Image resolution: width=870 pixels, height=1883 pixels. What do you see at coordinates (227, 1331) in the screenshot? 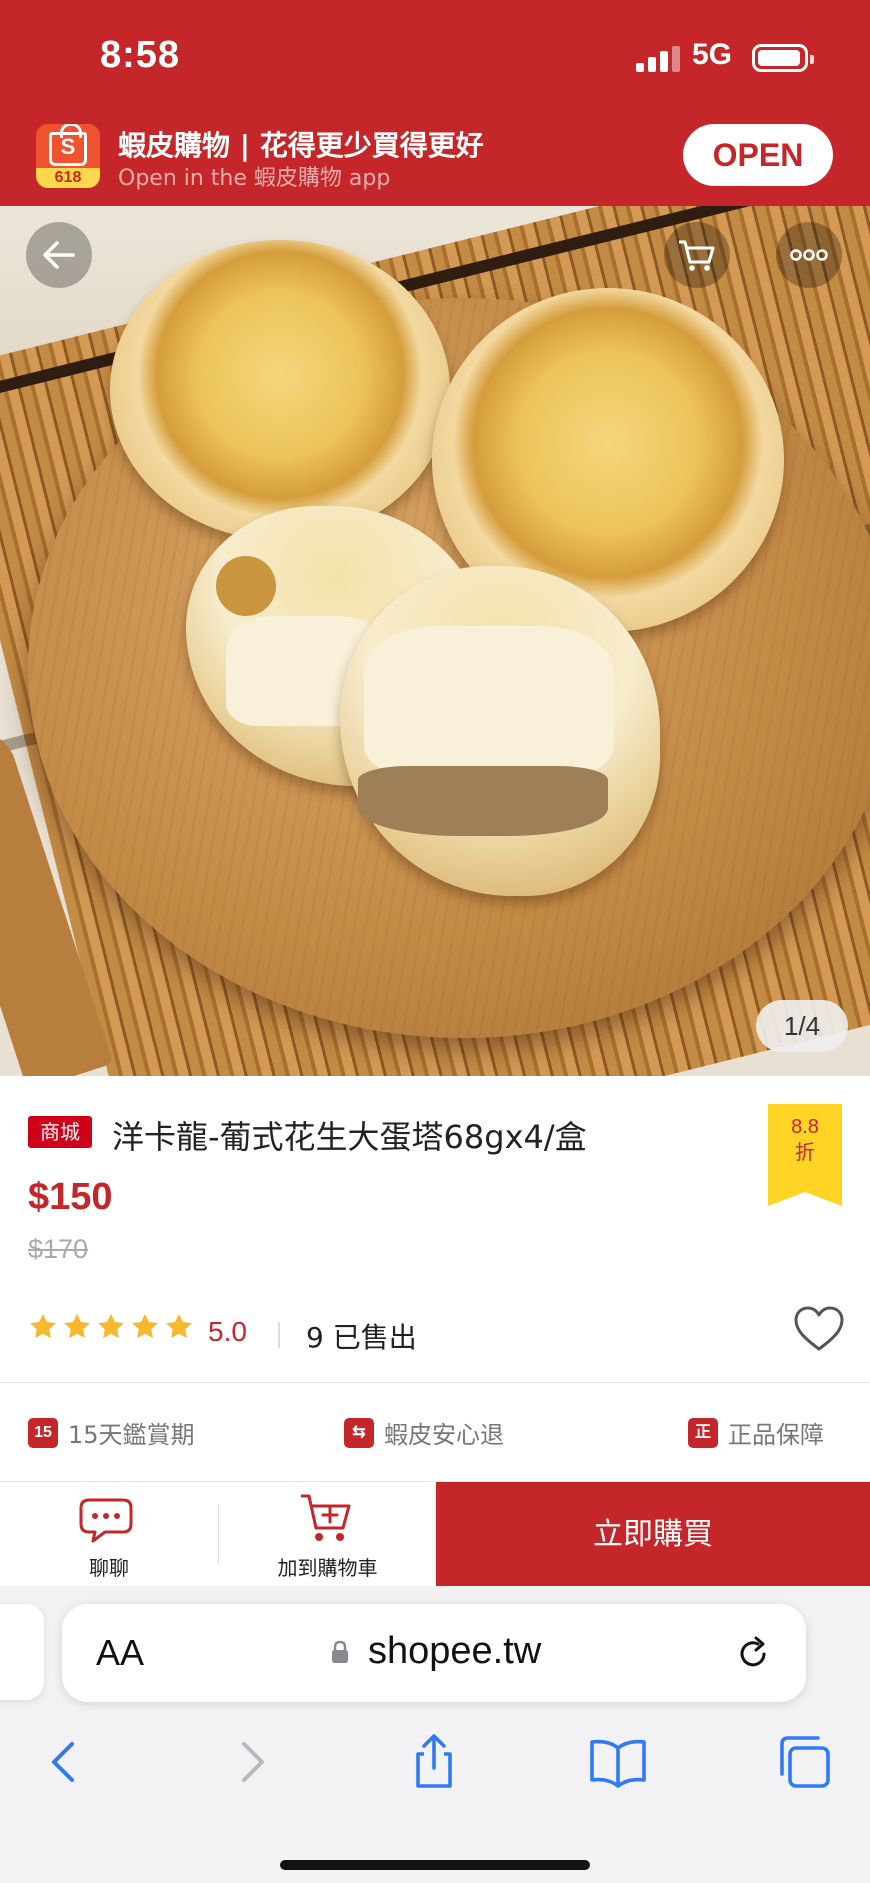
I see `rating-value: 5.0` at bounding box center [227, 1331].